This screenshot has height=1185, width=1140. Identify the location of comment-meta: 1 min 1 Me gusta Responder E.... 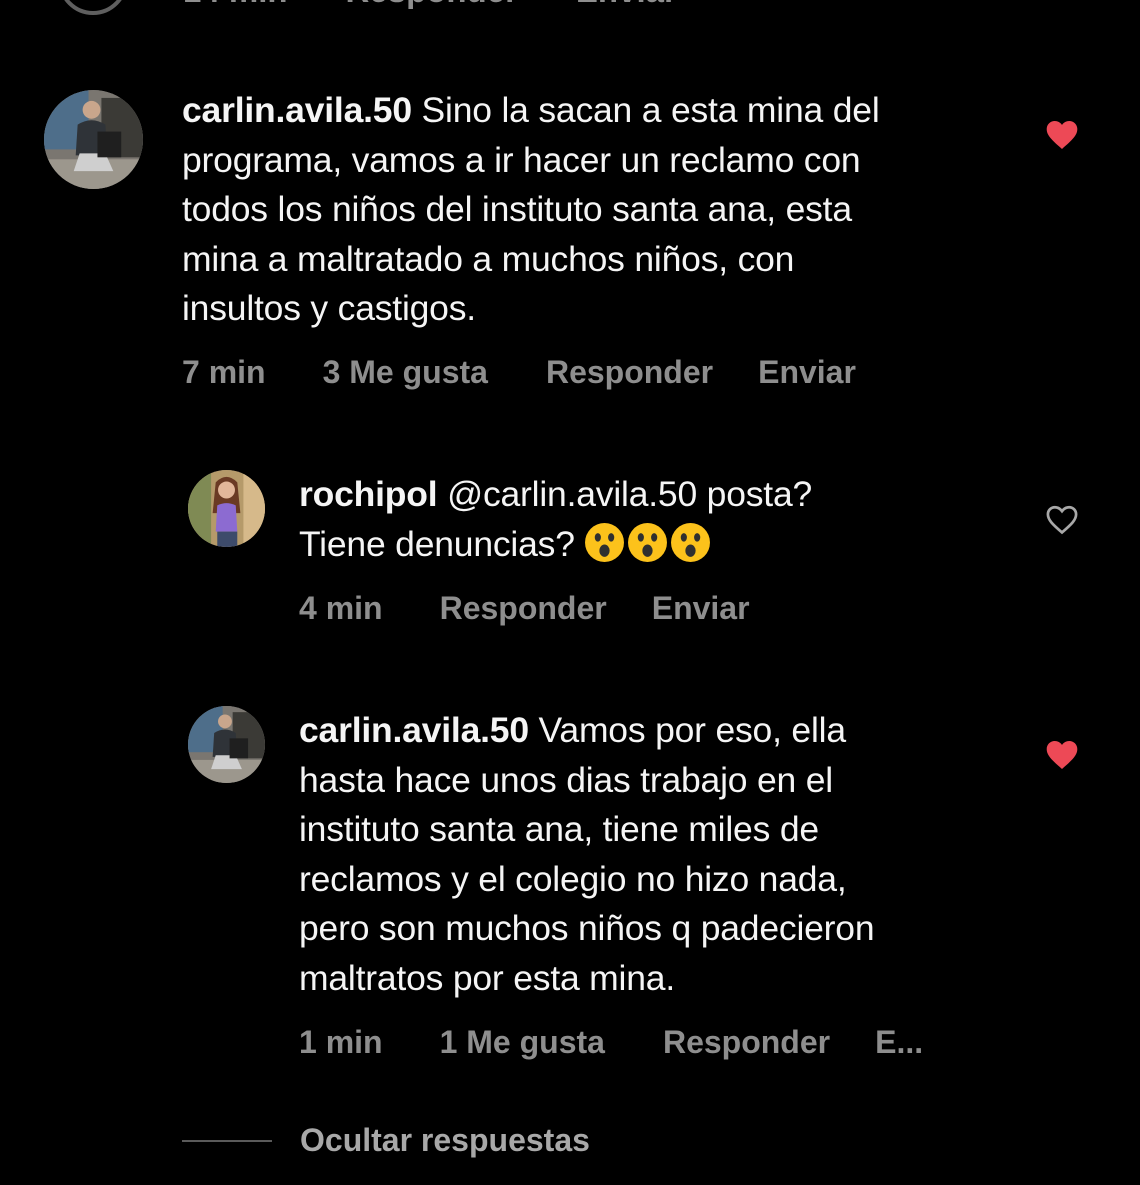
(611, 1042).